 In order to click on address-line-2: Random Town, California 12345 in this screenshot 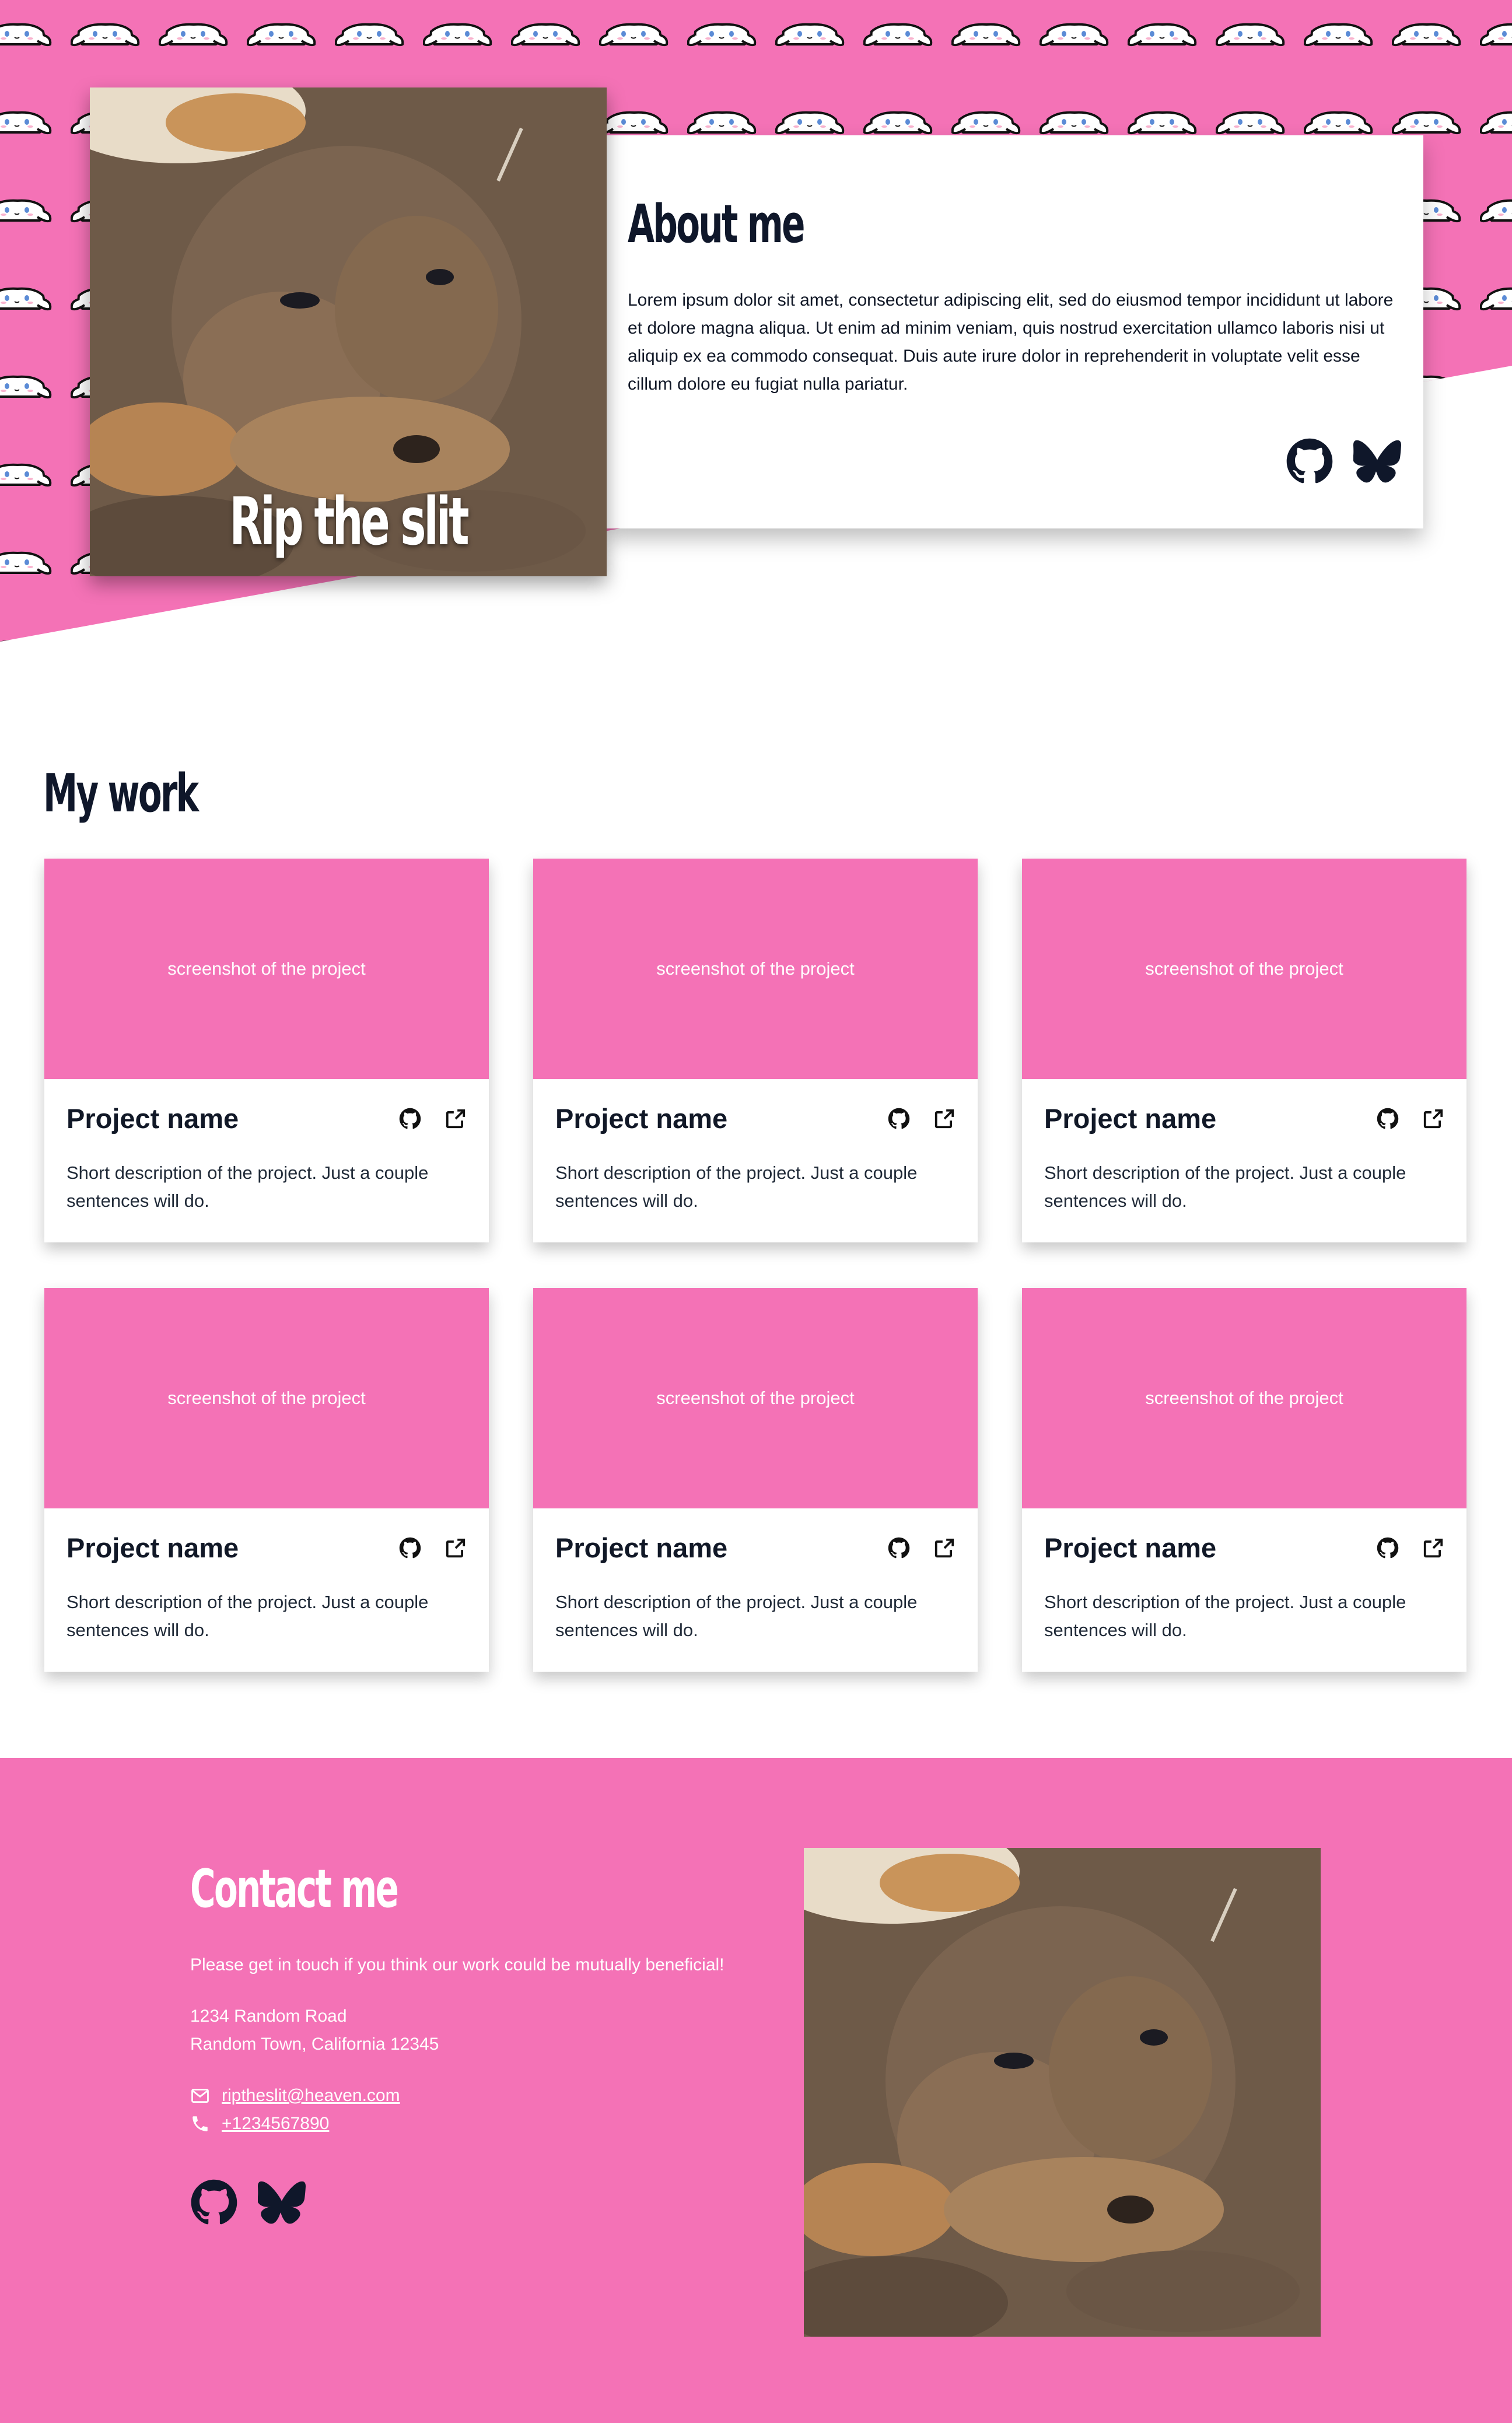, I will do `click(314, 2044)`.